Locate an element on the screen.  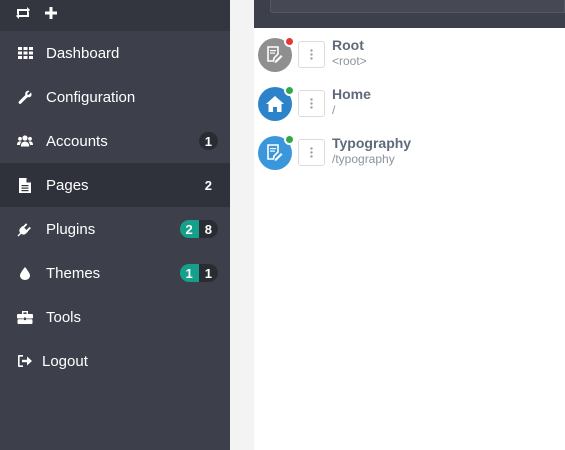
plugins-updates-badge: 2 is located at coordinates (189, 229).